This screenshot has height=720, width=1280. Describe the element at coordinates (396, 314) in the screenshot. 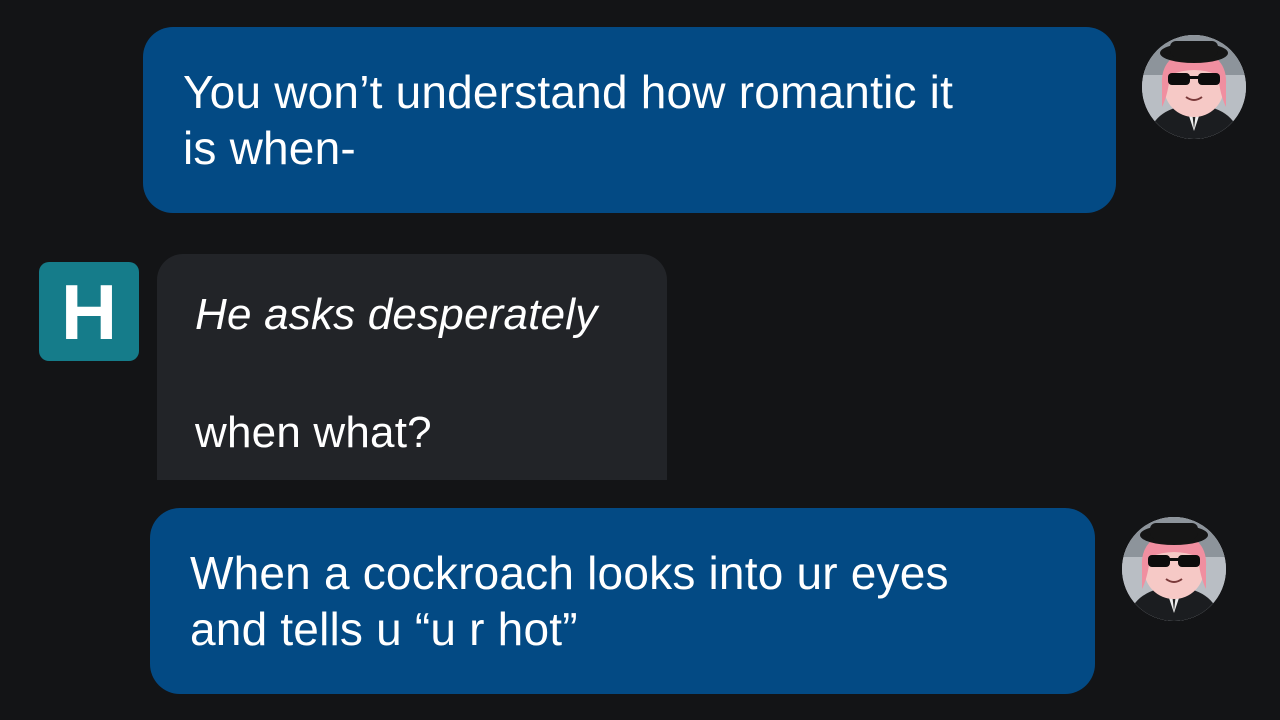

I see `narration-text: He asks desperately` at that location.